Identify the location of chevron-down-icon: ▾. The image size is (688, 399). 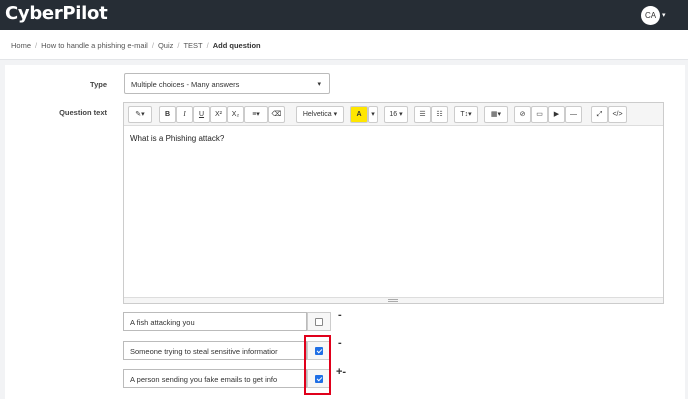
(319, 84).